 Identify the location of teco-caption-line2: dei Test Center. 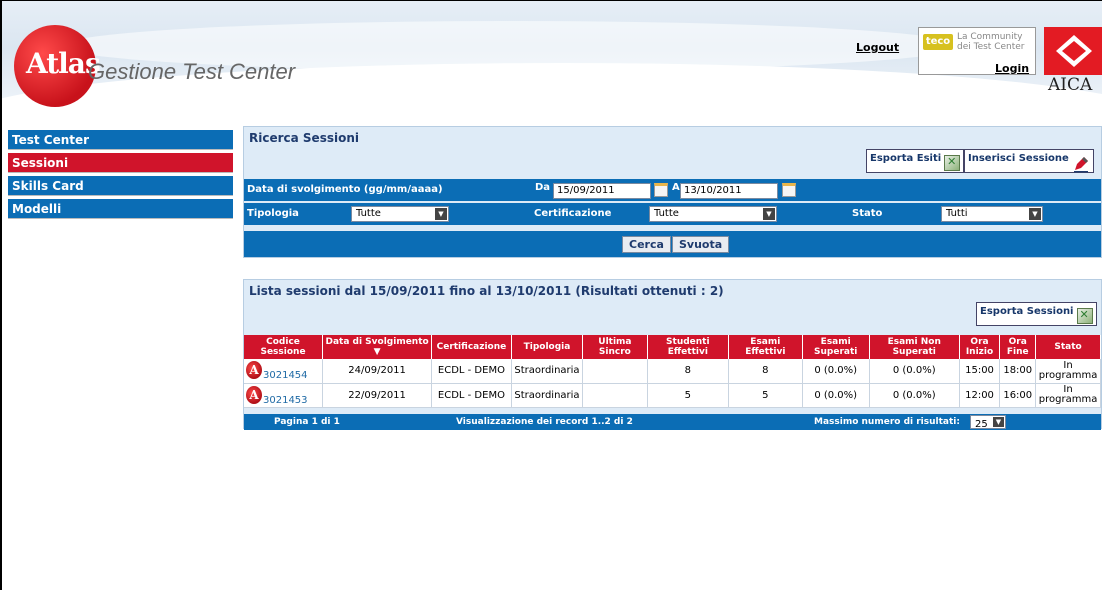
(991, 47).